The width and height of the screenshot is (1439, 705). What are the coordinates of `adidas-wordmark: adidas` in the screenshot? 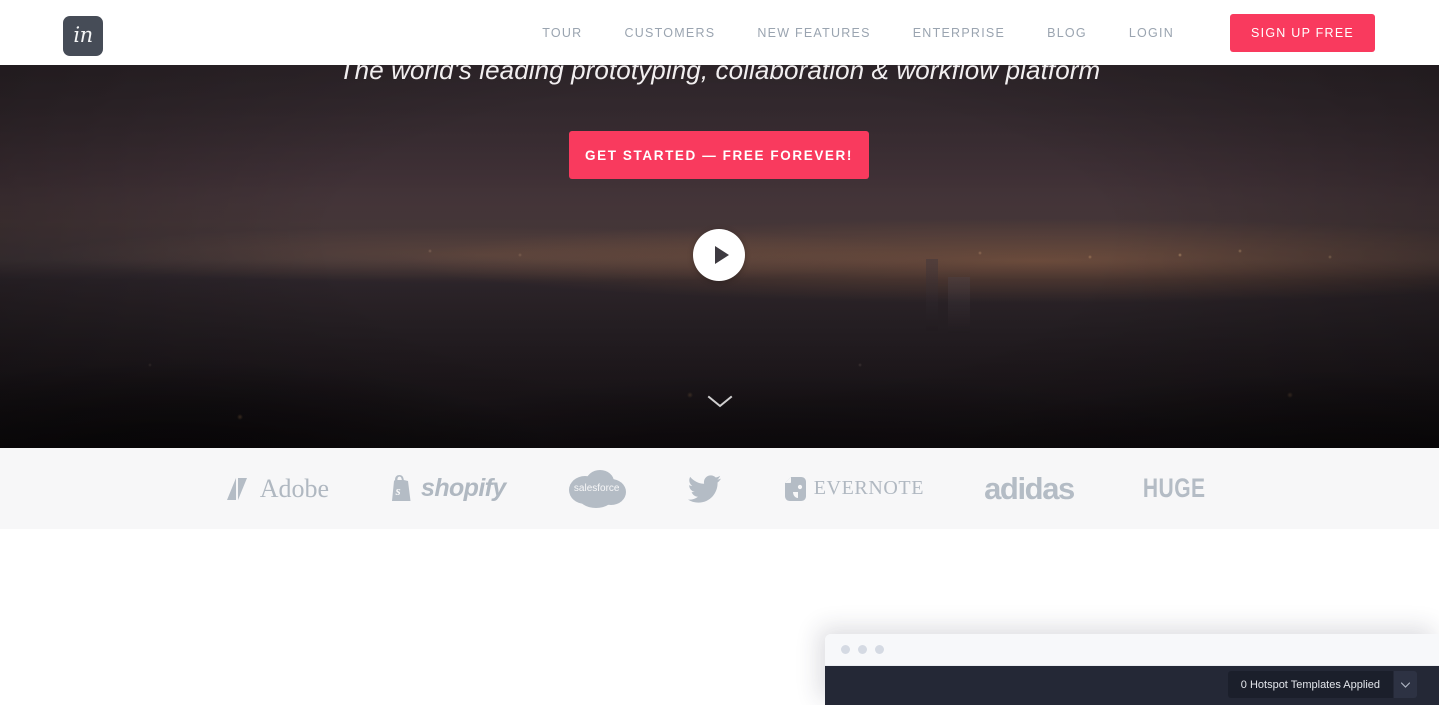 It's located at (1029, 488).